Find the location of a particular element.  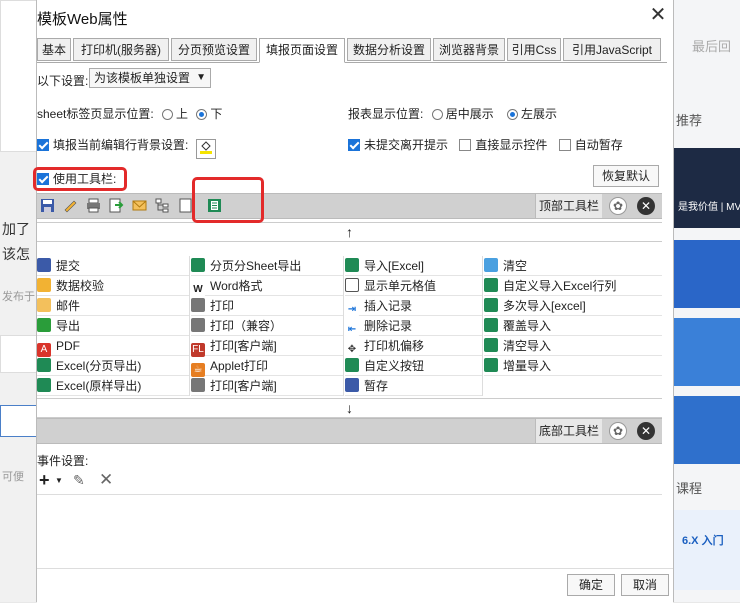

grid-item-excel-original: Excel(原样导出) is located at coordinates (113, 386).